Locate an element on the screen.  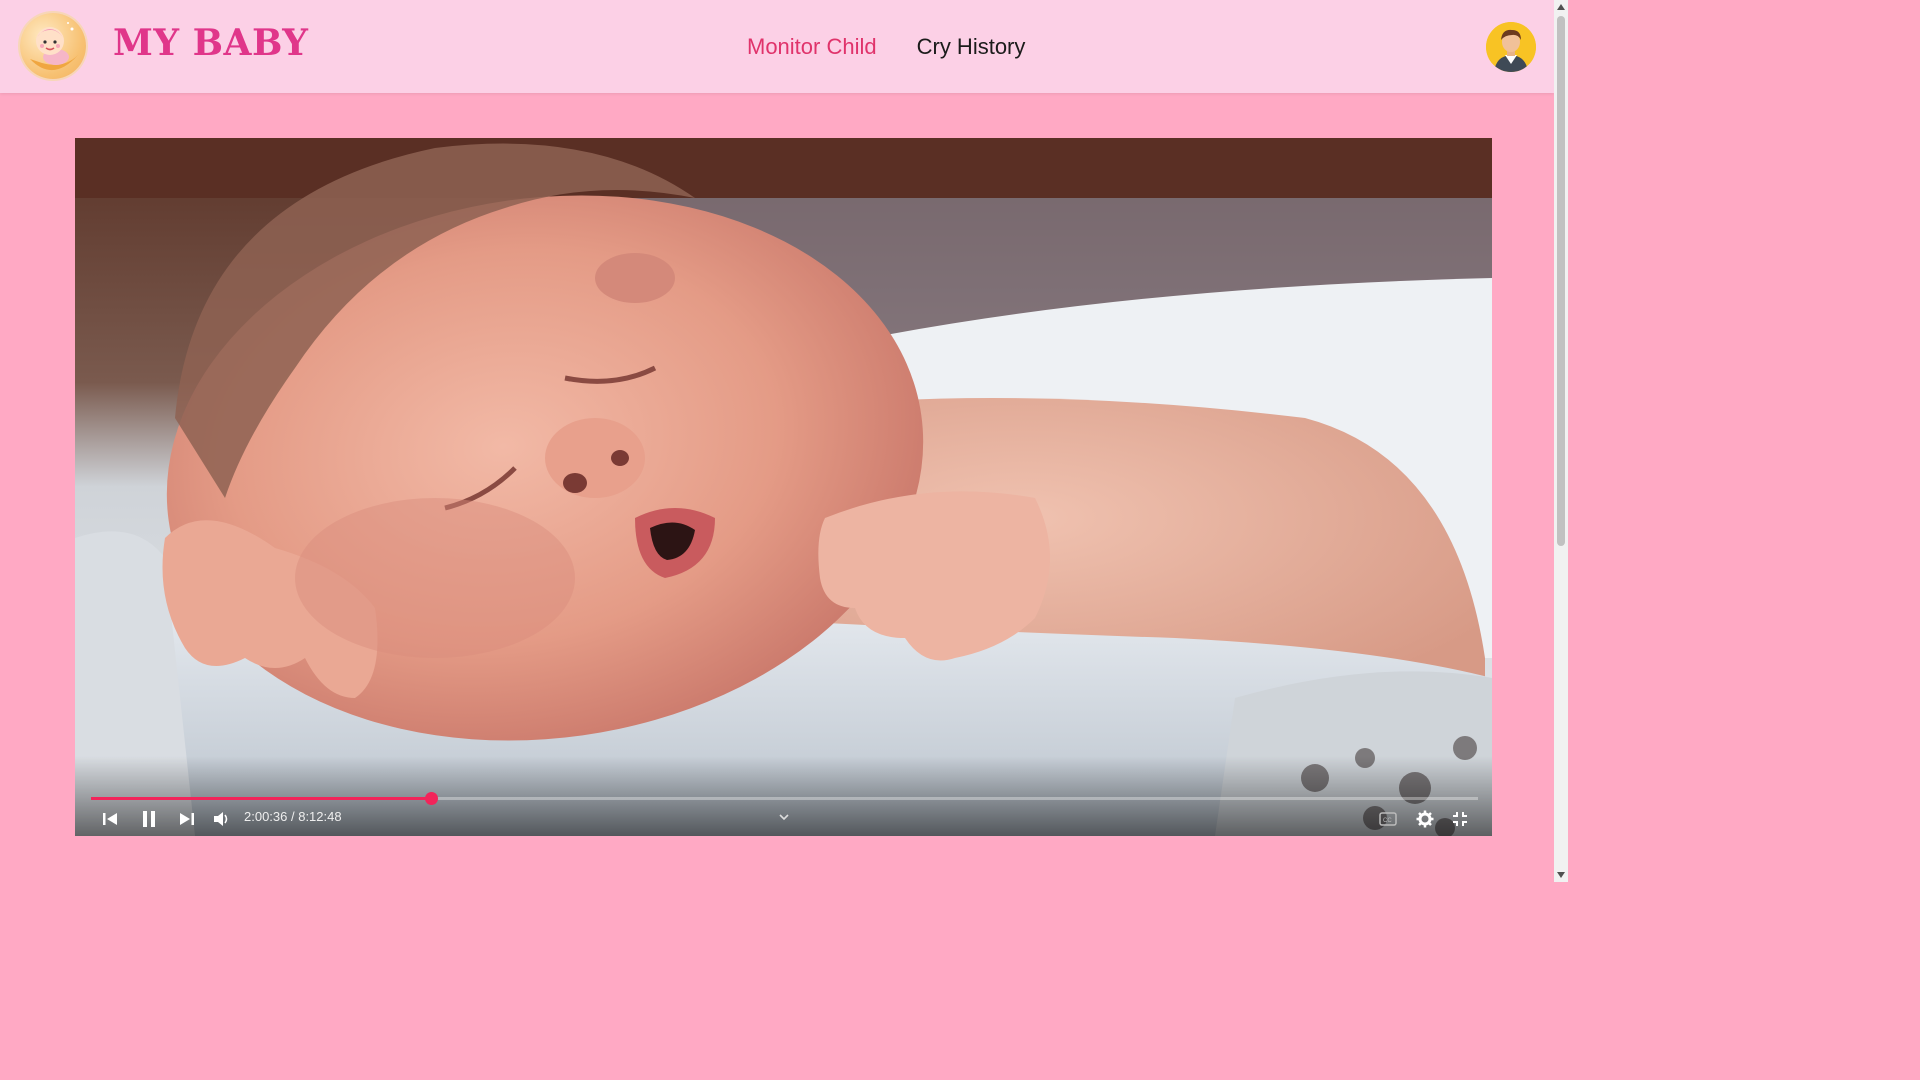
settings-icon is located at coordinates (1425, 819).